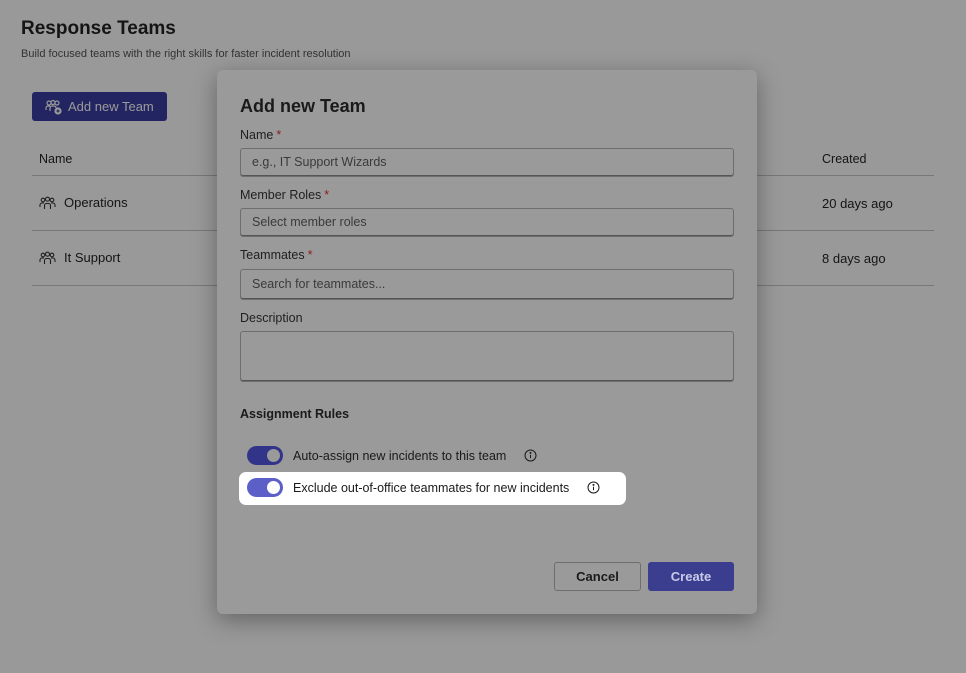 Image resolution: width=966 pixels, height=673 pixels. Describe the element at coordinates (276, 255) in the screenshot. I see `teammates-label: Teammates *` at that location.